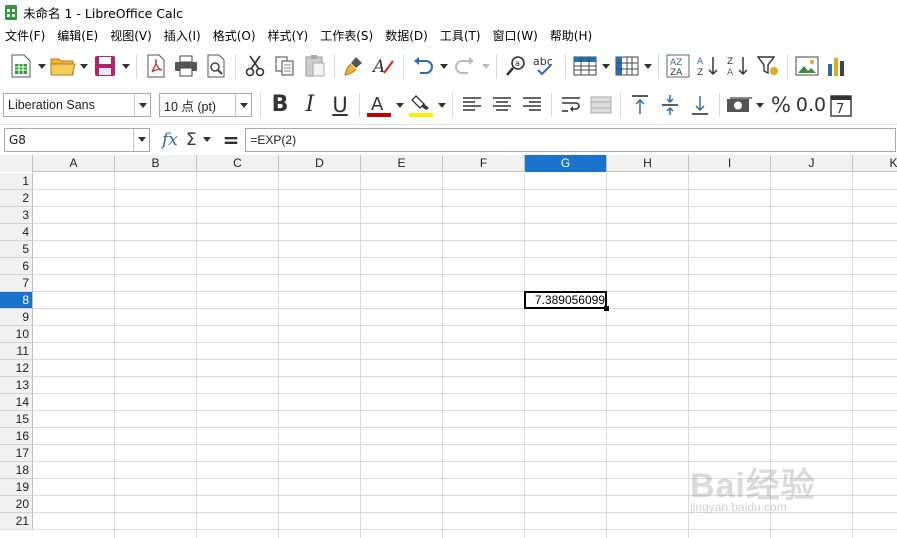 The height and width of the screenshot is (538, 897). What do you see at coordinates (25, 35) in the screenshot?
I see `menu-file: 文件(F)` at bounding box center [25, 35].